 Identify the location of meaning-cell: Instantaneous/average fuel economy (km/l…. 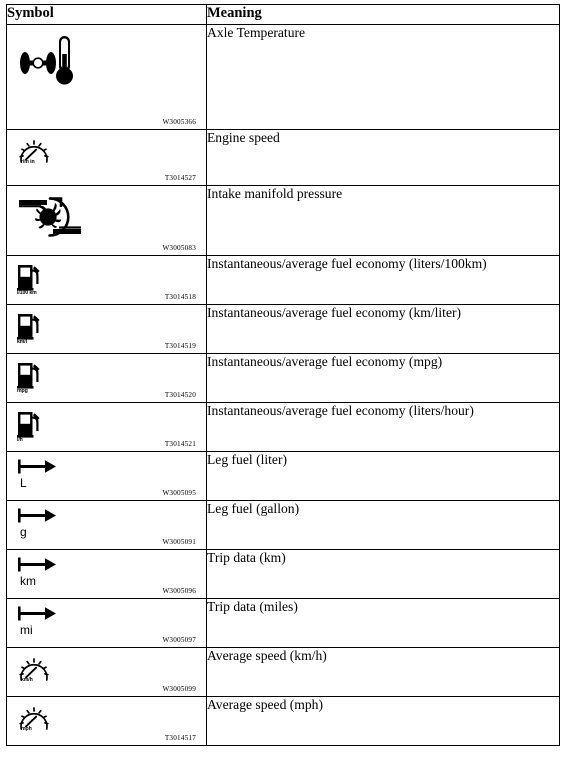
(383, 329).